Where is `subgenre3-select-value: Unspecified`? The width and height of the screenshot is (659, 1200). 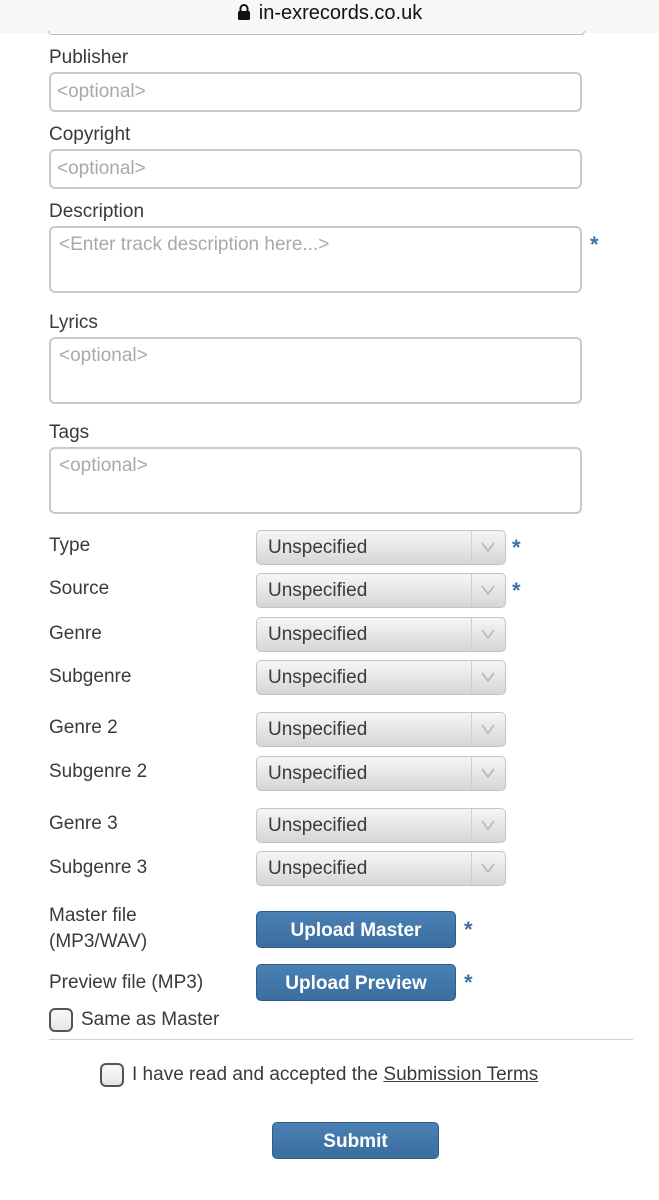
subgenre3-select-value: Unspecified is located at coordinates (318, 868).